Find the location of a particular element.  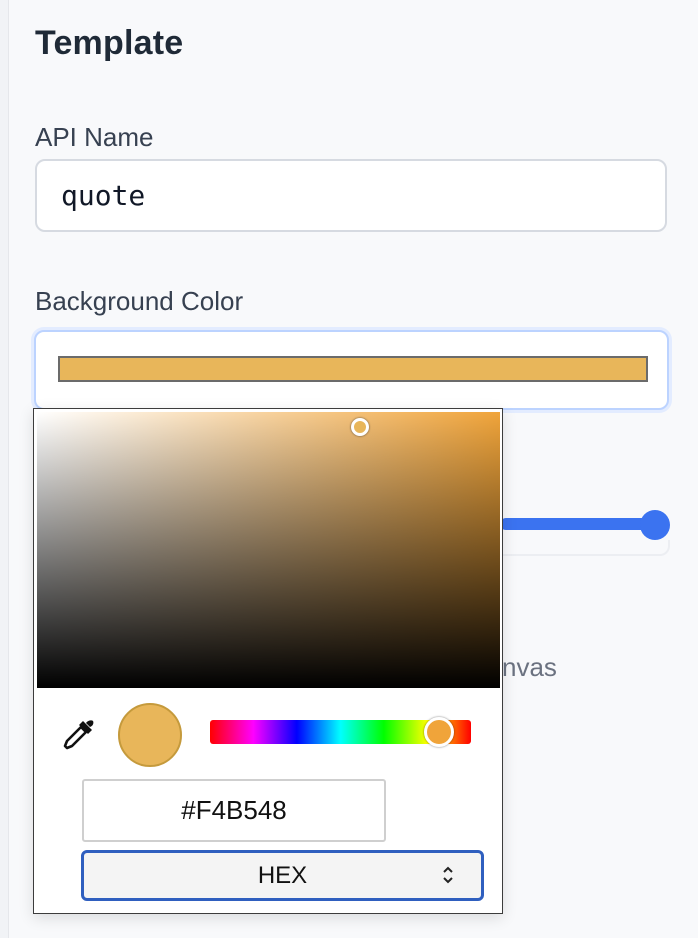

background-color-label: Background Color is located at coordinates (139, 301).